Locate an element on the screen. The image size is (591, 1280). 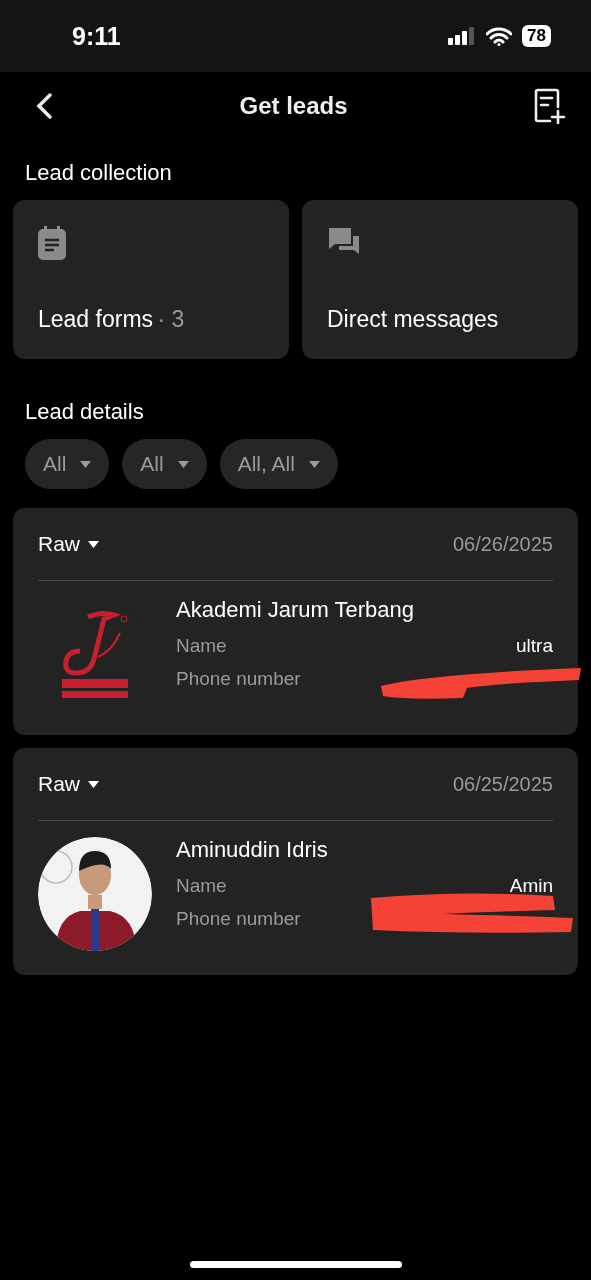
battery-level: 78 is located at coordinates (536, 36).